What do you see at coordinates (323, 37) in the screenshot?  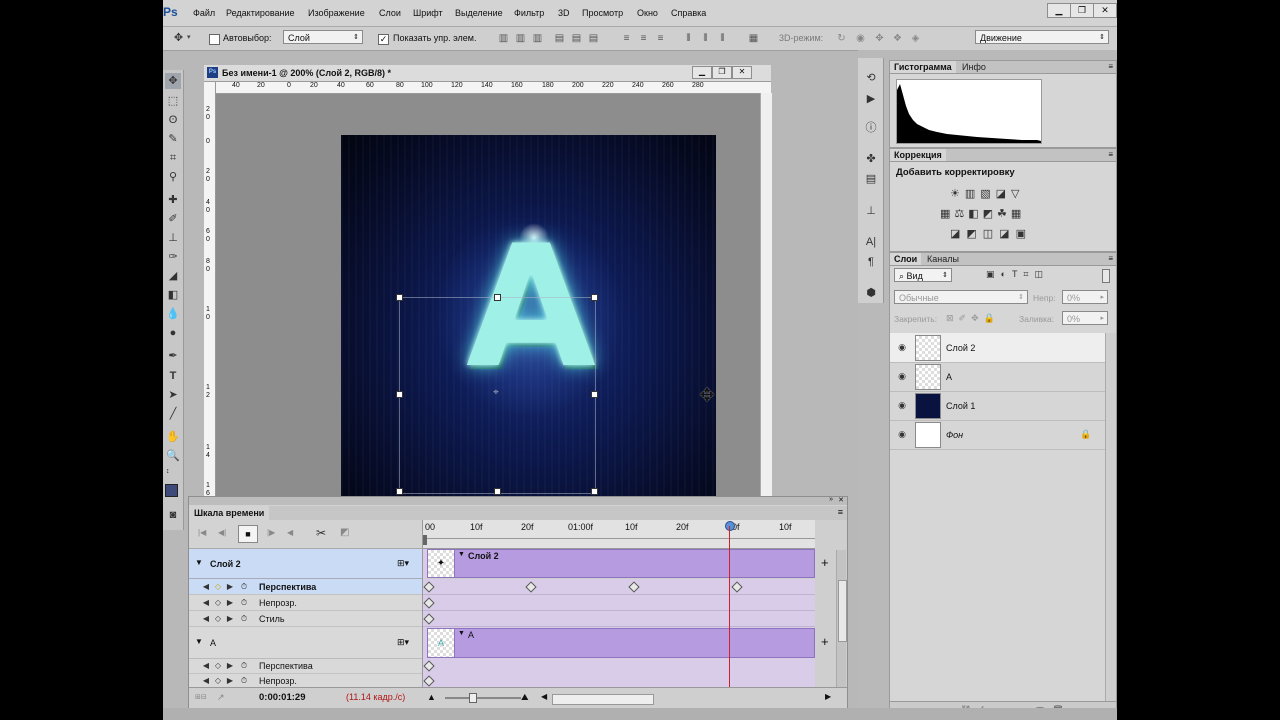 I see `autoselect-target-dropdown: Слой ⇕` at bounding box center [323, 37].